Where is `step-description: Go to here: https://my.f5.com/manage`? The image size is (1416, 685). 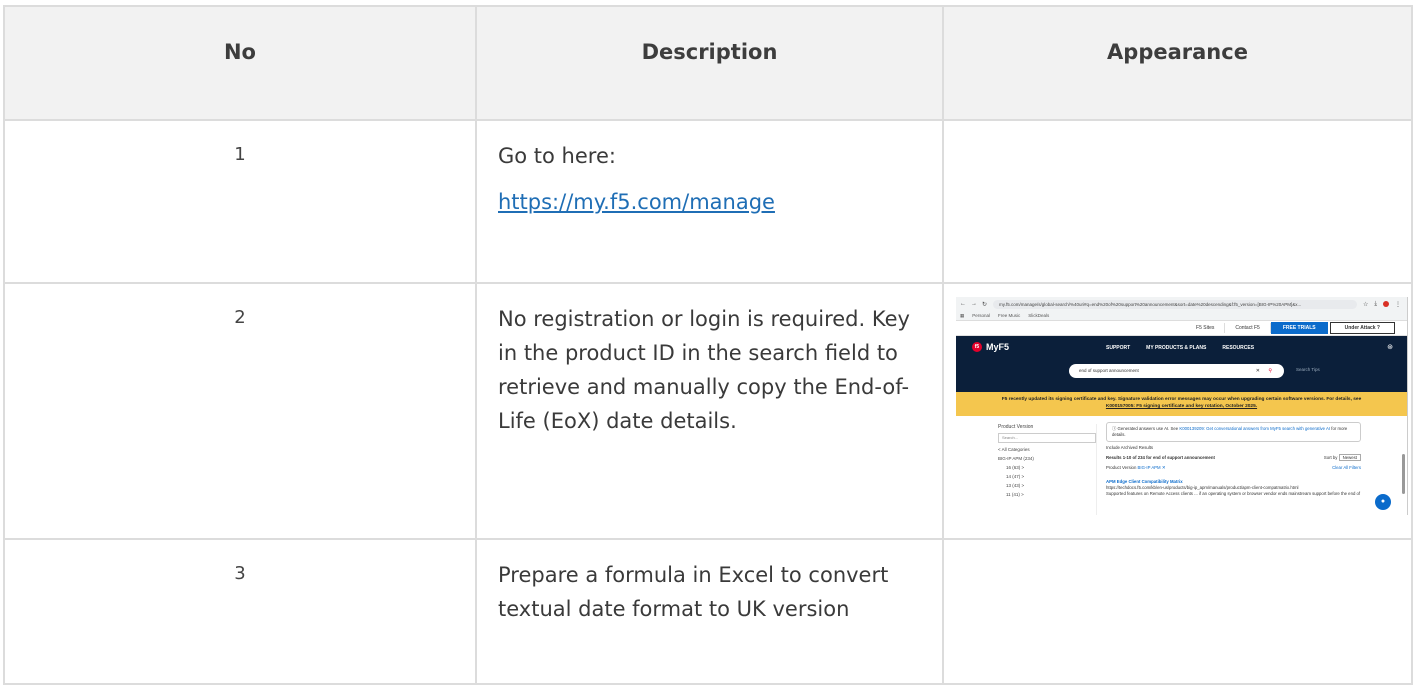 step-description: Go to here: https://my.f5.com/manage is located at coordinates (709, 201).